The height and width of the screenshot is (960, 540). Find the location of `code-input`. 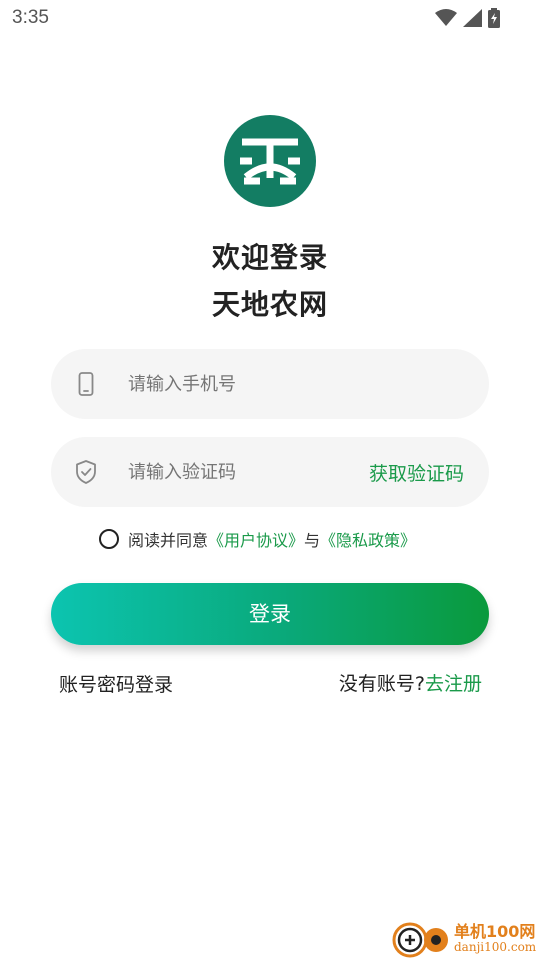

code-input is located at coordinates (258, 472).